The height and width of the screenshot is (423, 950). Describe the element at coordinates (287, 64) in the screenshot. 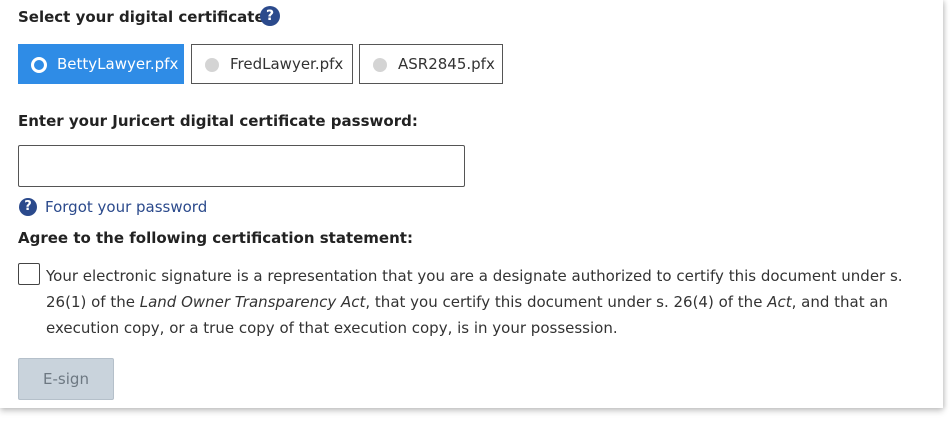

I see `certificate-option-label: FredLawyer.pfx` at that location.